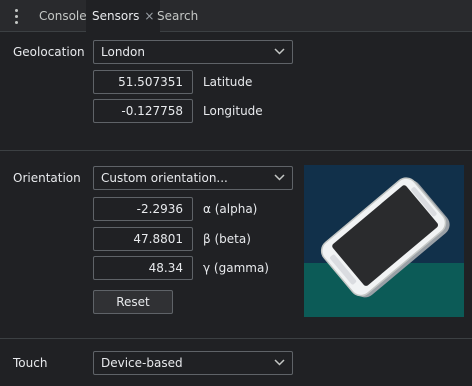 The image size is (472, 386). Describe the element at coordinates (143, 111) in the screenshot. I see `longitude-input: -0.127758` at that location.